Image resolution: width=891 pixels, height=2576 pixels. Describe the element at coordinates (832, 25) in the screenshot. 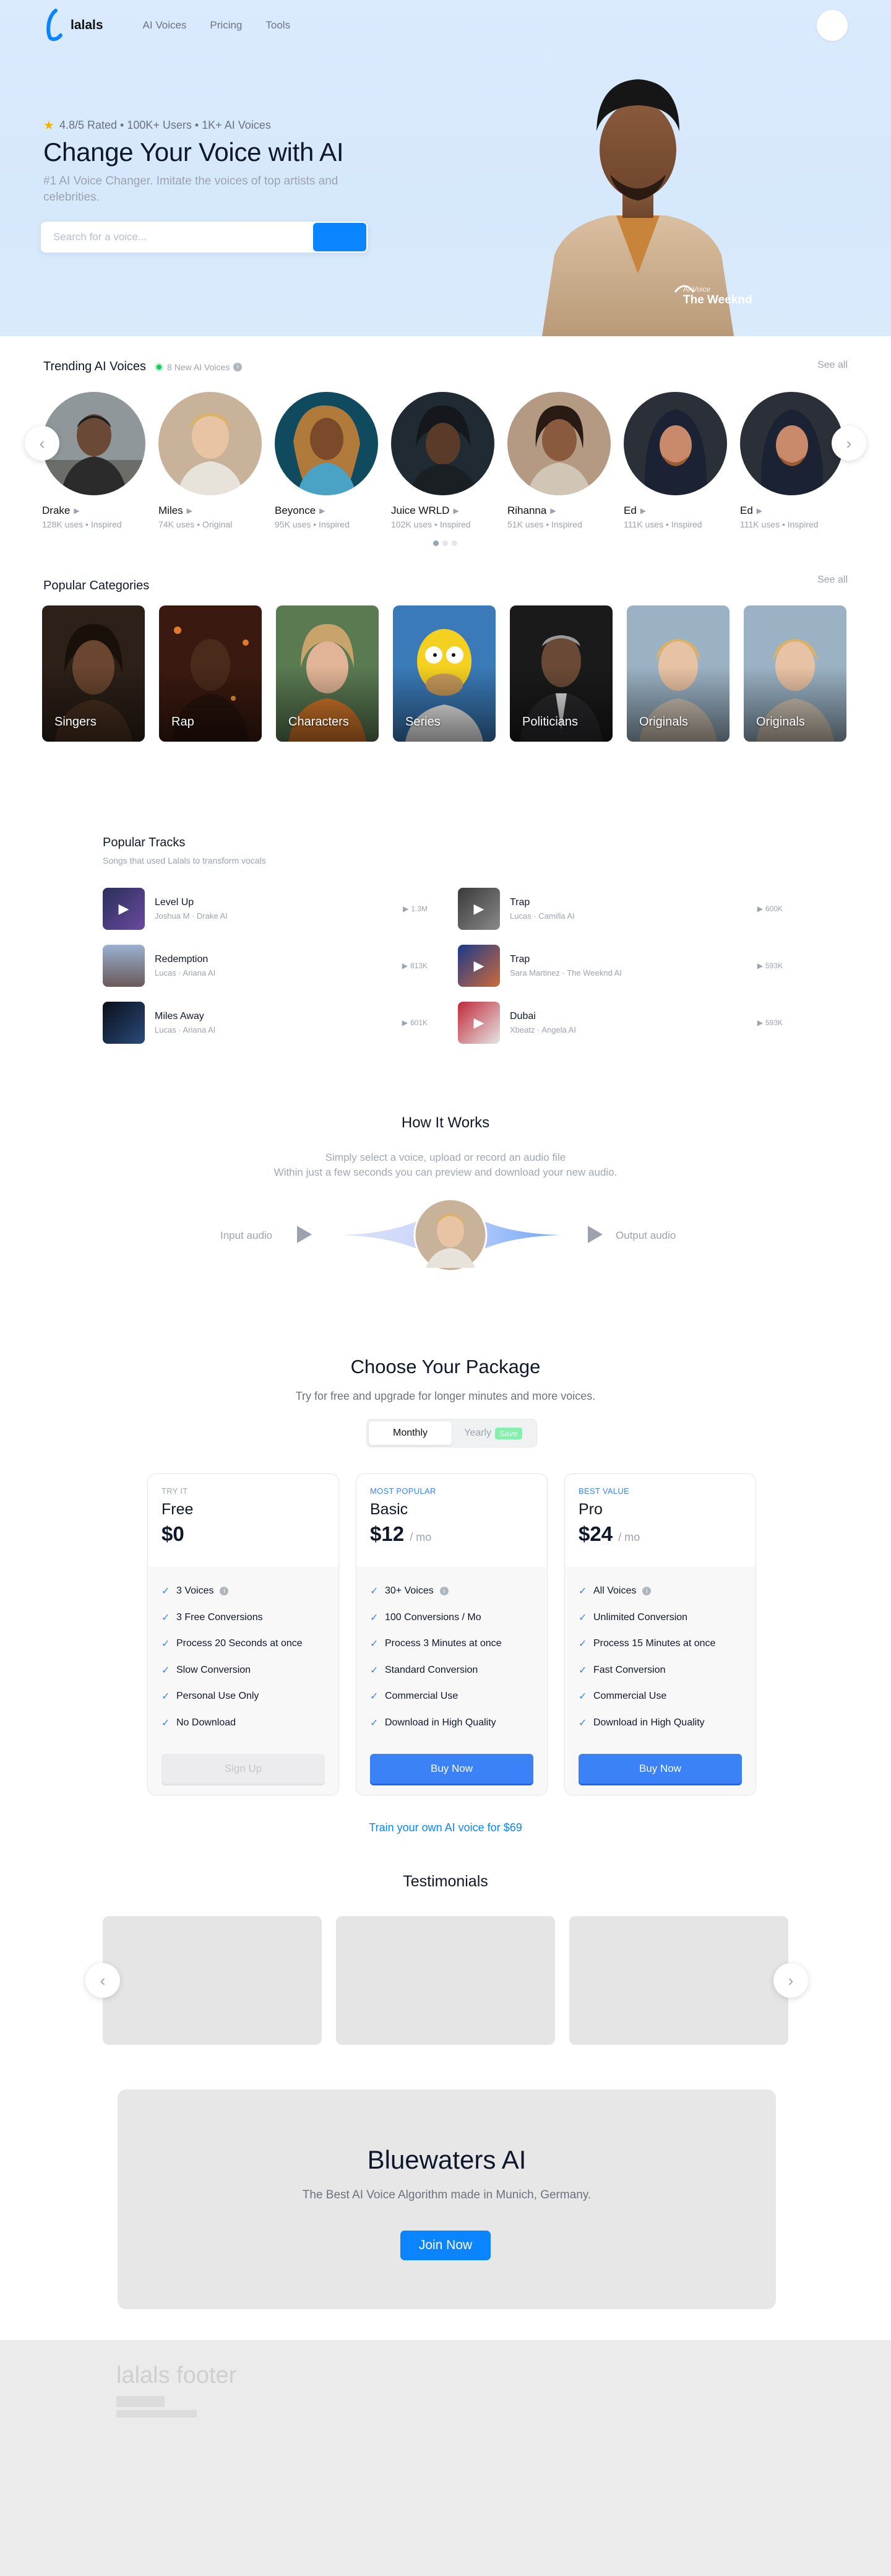

I see `user-avatar` at that location.